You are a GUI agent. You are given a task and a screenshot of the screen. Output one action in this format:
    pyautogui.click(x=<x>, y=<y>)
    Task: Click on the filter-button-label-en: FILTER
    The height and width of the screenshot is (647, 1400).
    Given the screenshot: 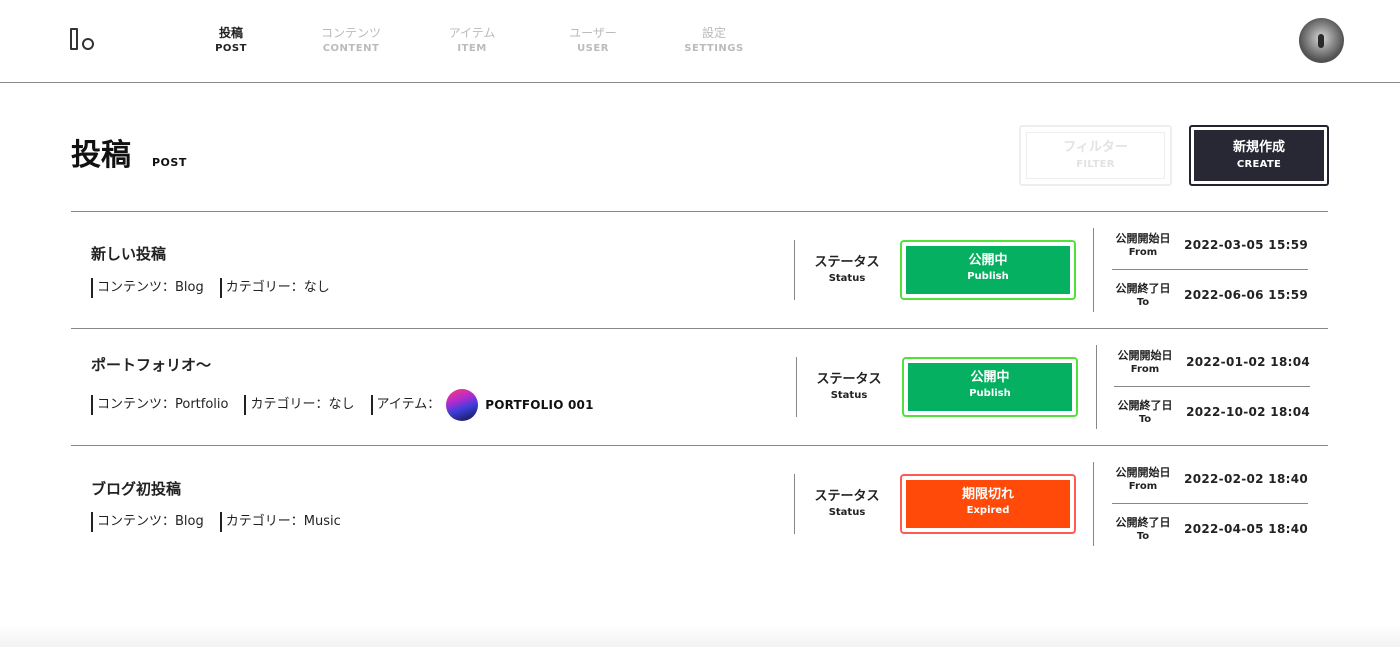 What is the action you would take?
    pyautogui.click(x=1095, y=164)
    